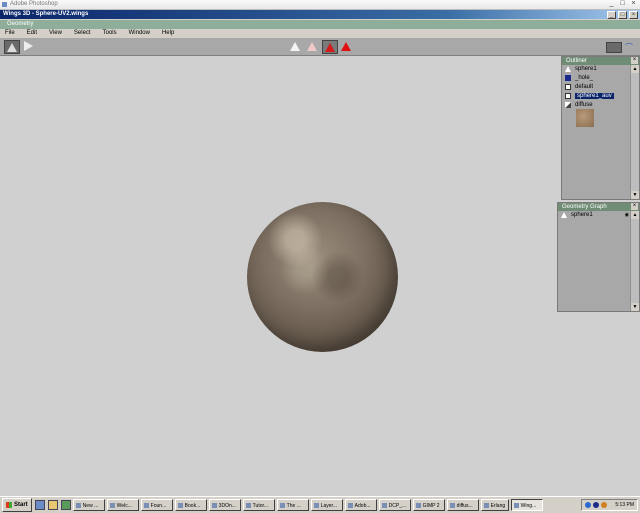 This screenshot has height=513, width=640. What do you see at coordinates (611, 4) in the screenshot?
I see `minimize-button: _` at bounding box center [611, 4].